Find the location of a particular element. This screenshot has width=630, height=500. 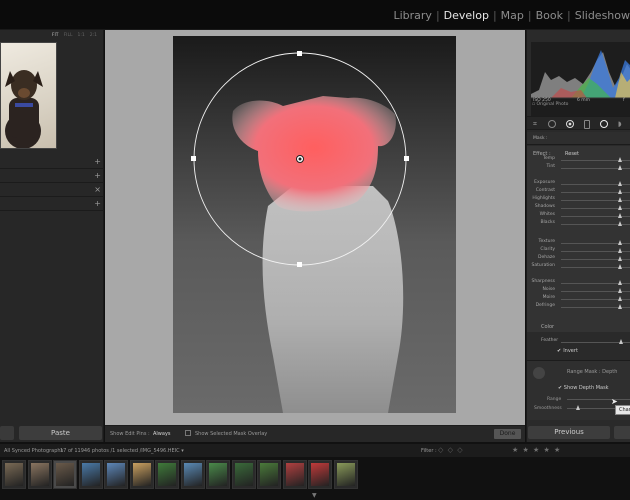

slider-whites: Whites is located at coordinates (578, 216).